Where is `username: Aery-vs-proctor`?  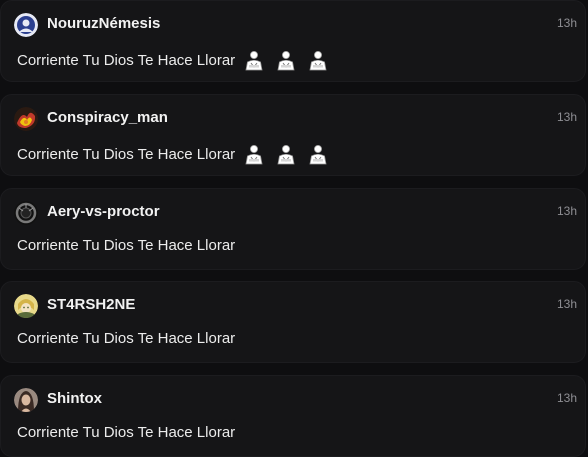
username: Aery-vs-proctor is located at coordinates (103, 211).